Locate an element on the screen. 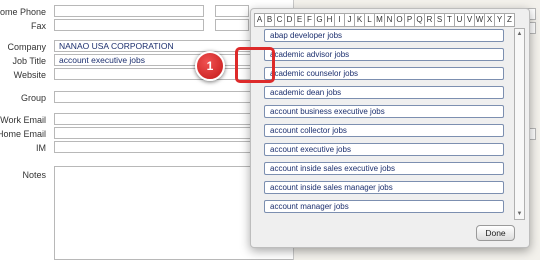  scroll-up-icon: ▲ is located at coordinates (519, 34).